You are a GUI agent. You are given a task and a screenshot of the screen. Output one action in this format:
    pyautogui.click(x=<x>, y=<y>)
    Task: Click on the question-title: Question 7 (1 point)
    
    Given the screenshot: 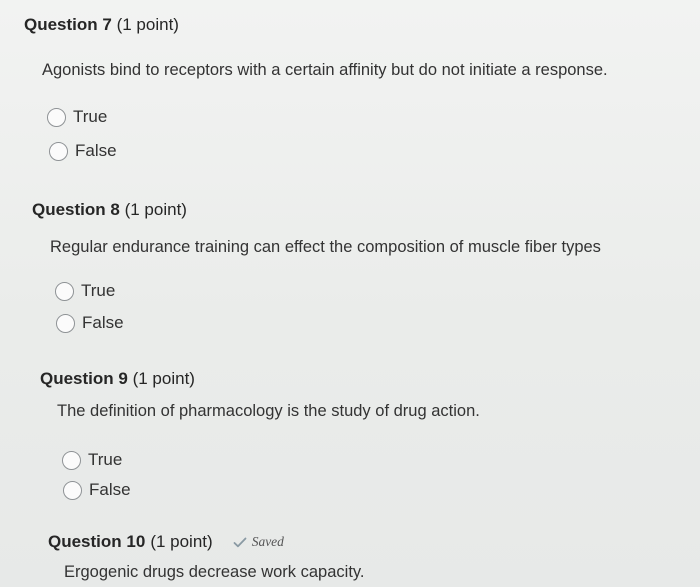 What is the action you would take?
    pyautogui.click(x=101, y=25)
    